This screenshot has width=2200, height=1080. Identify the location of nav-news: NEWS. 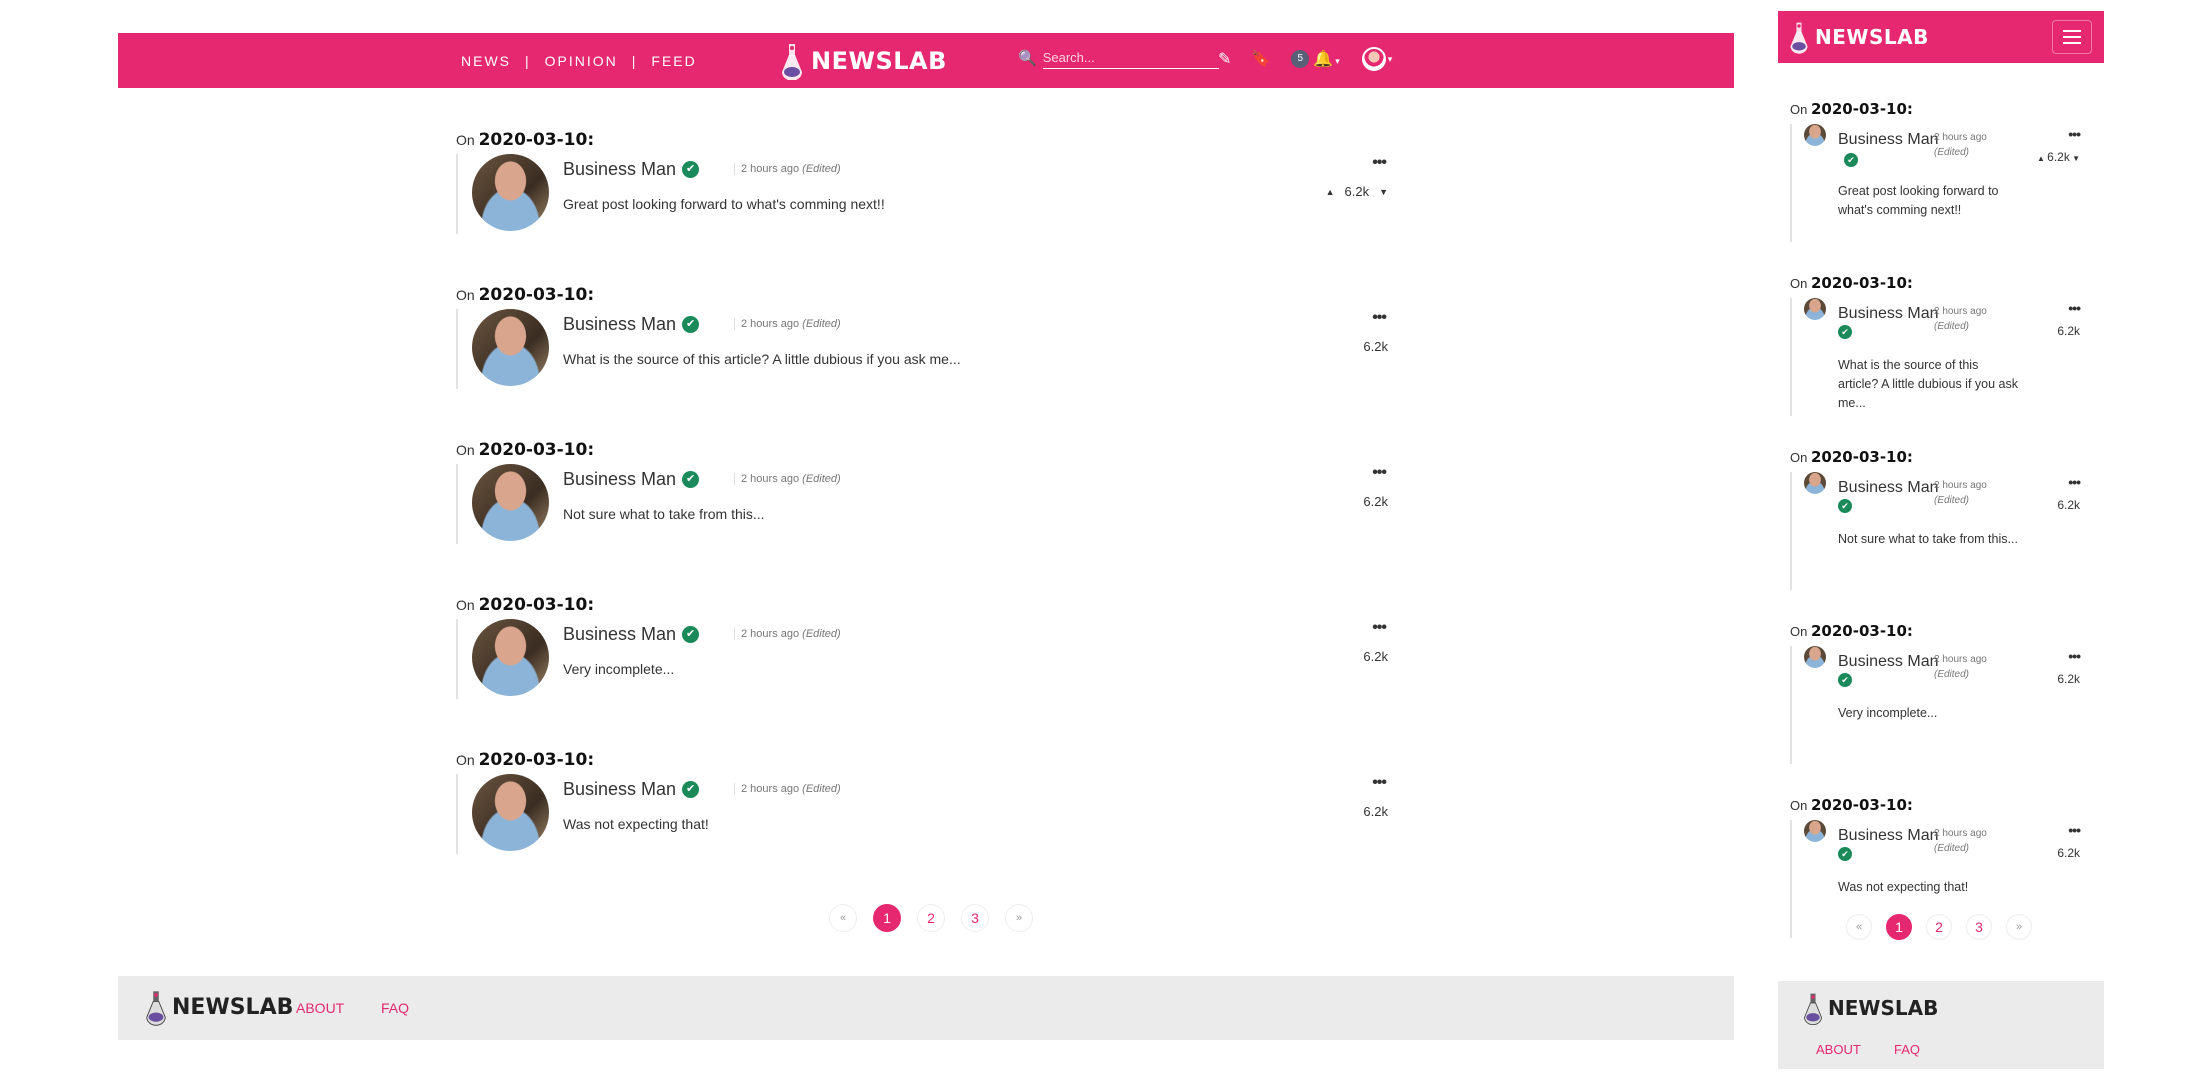
(486, 61).